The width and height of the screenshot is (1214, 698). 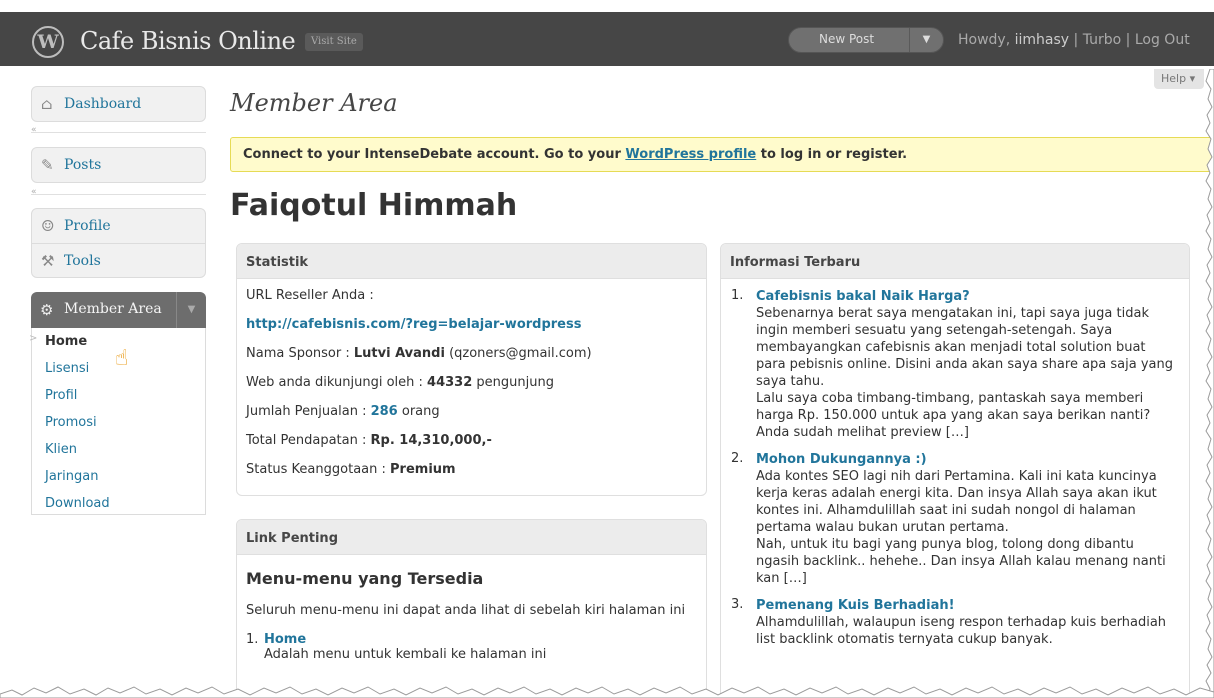 What do you see at coordinates (47, 310) in the screenshot?
I see `gear-icon: ⚙` at bounding box center [47, 310].